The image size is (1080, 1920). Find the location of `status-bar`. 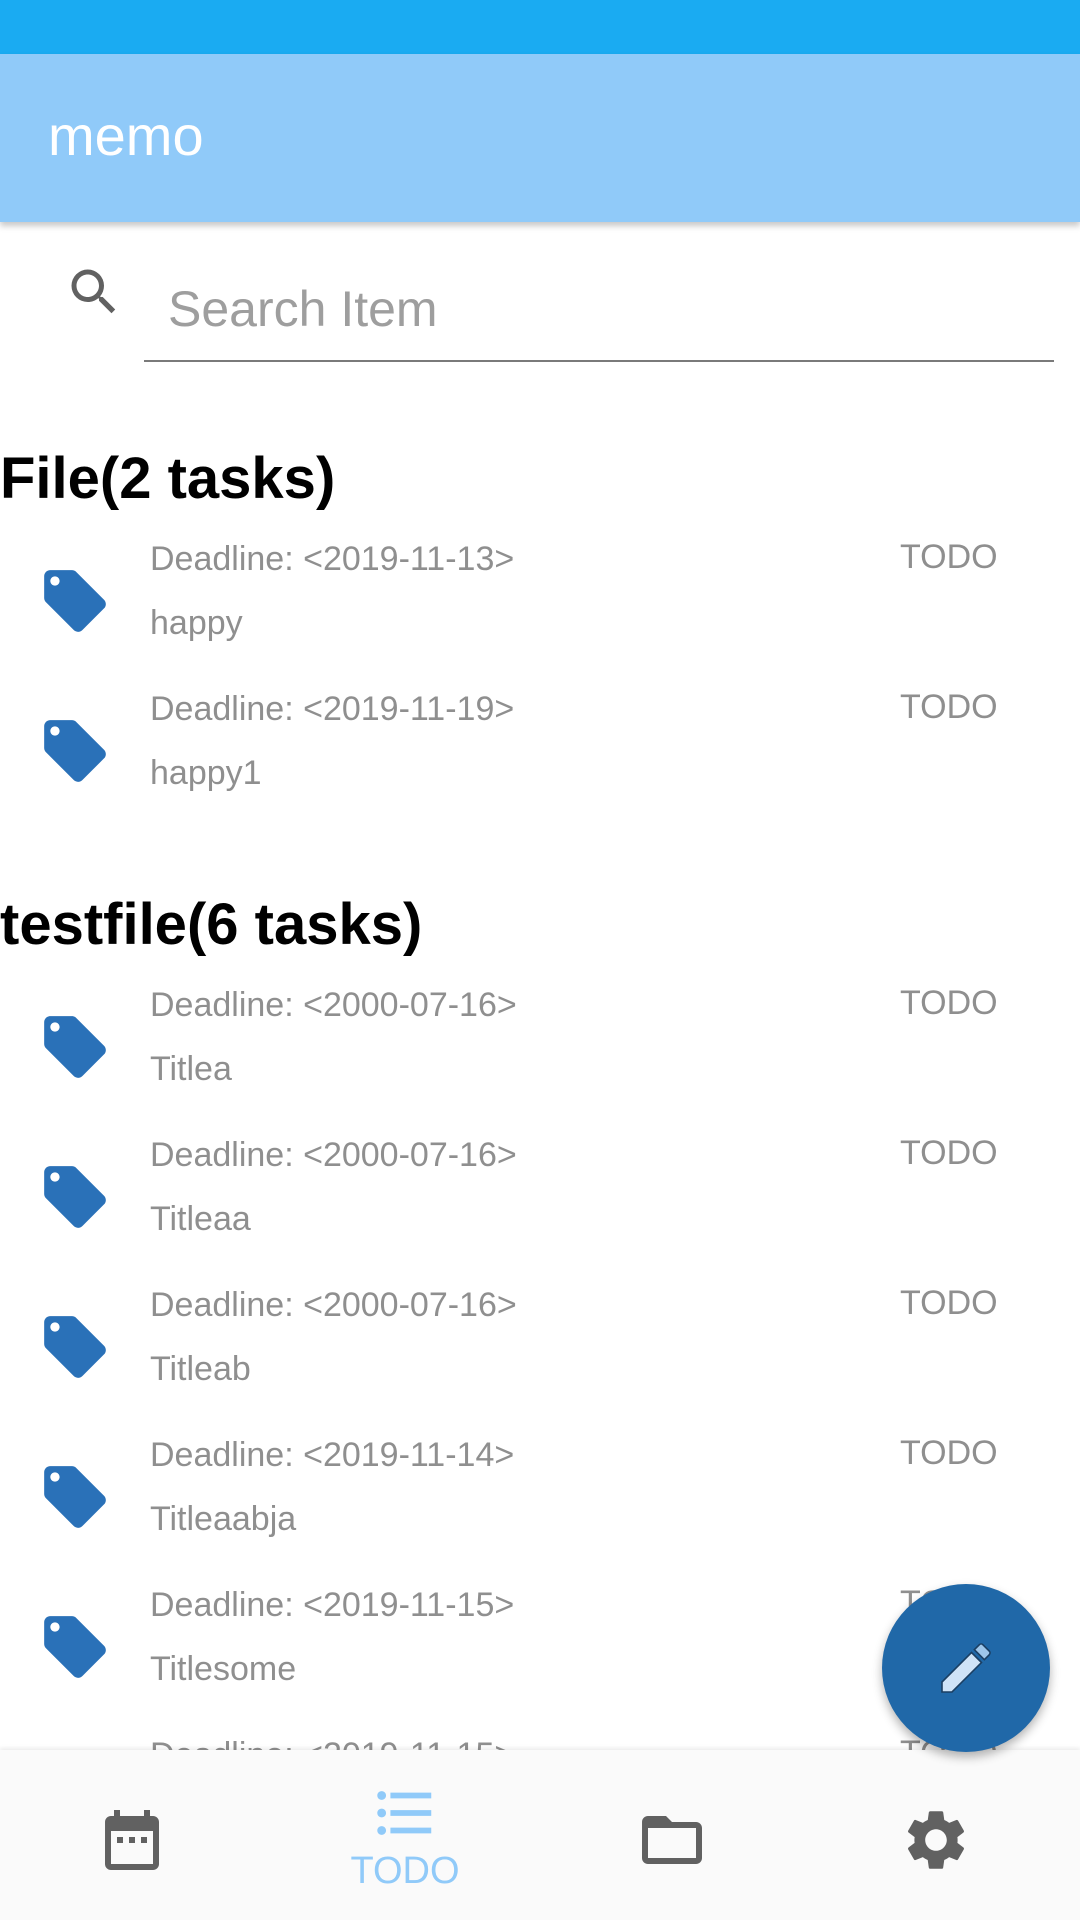

status-bar is located at coordinates (540, 27).